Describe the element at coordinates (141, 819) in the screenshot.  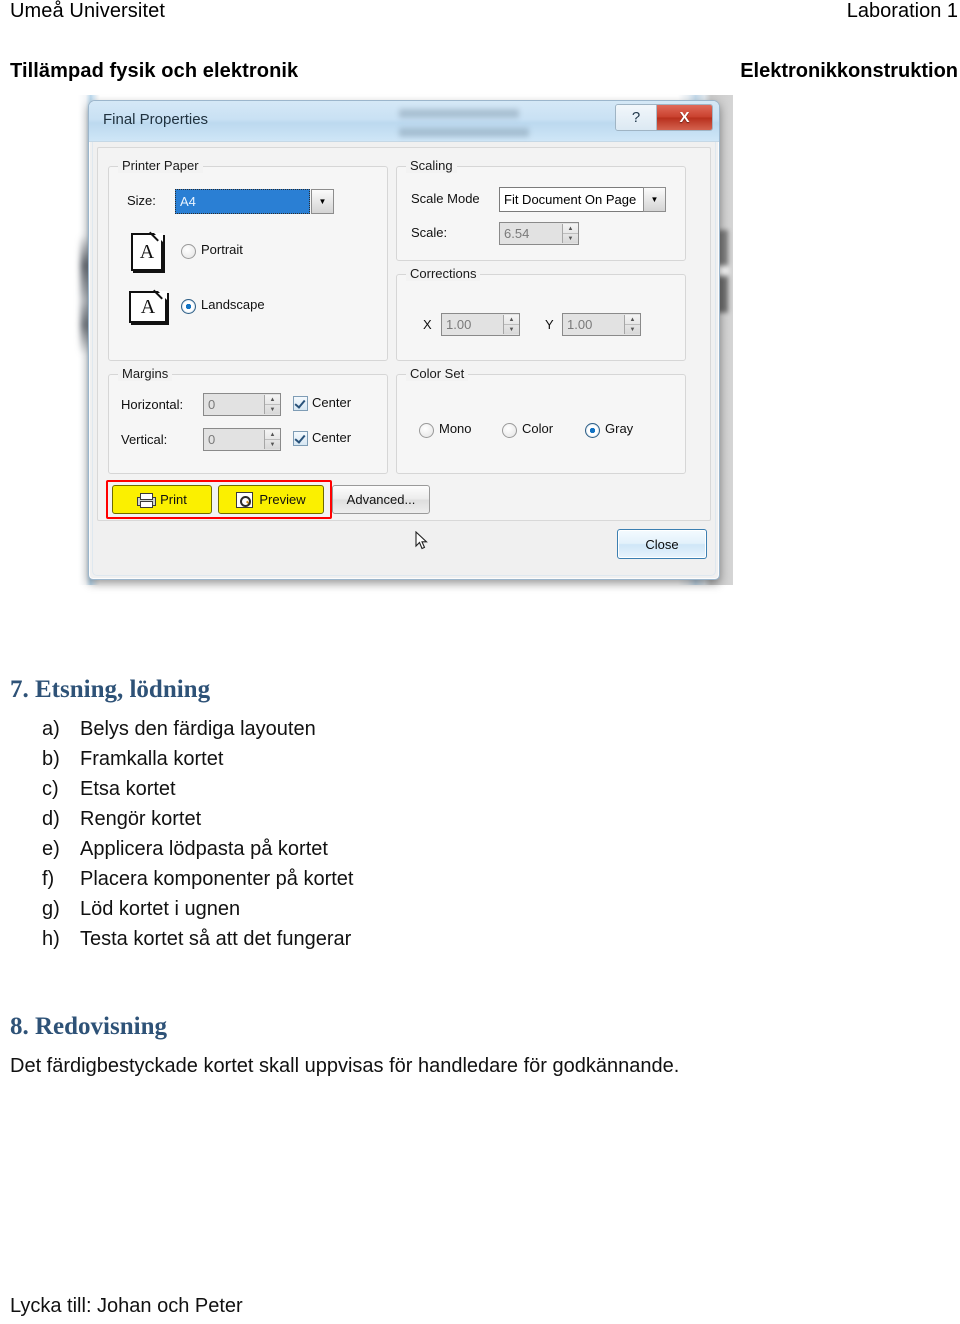
I see `list-item-text: Rengör kortet` at that location.